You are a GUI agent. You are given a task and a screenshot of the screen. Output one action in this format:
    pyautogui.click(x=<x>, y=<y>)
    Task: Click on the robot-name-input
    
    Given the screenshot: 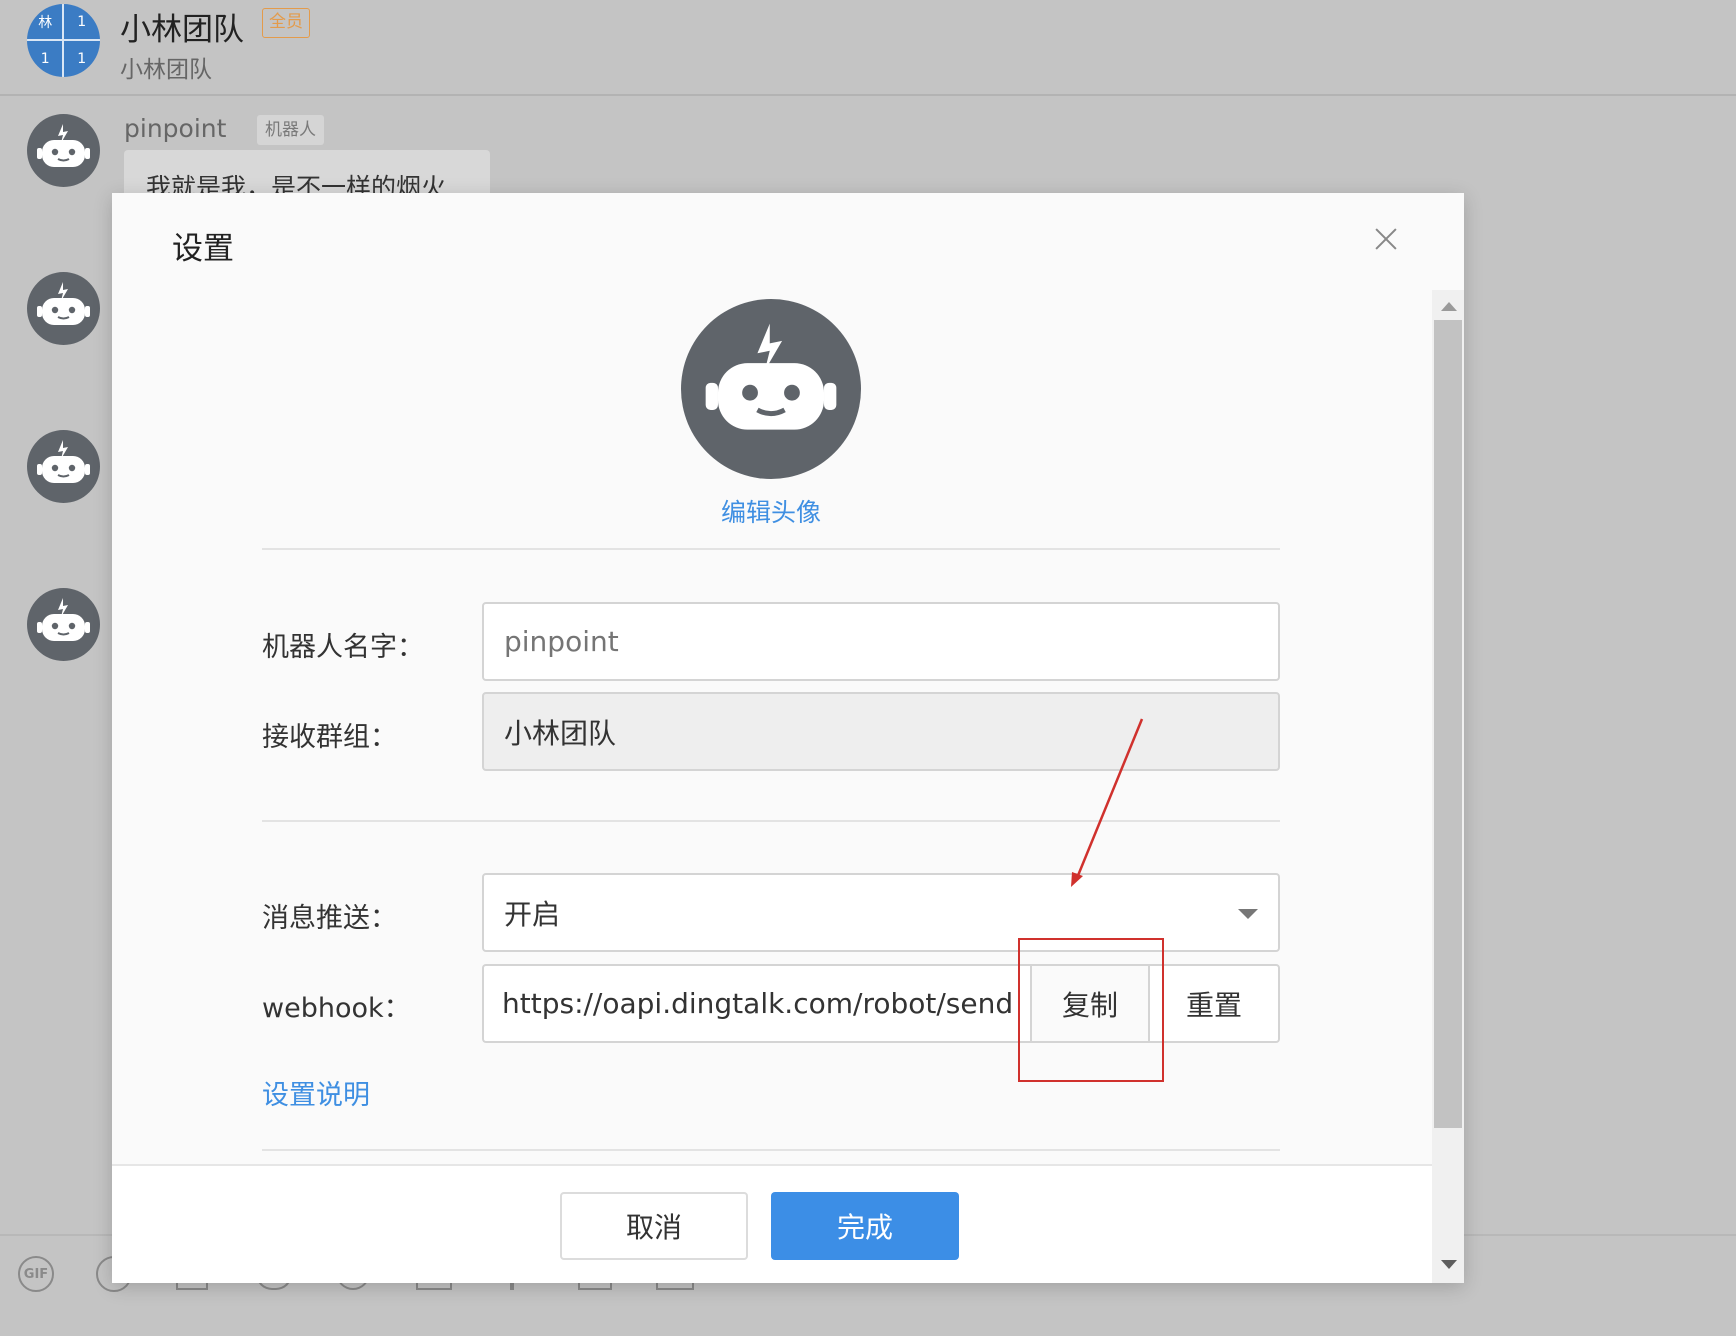 What is the action you would take?
    pyautogui.click(x=881, y=641)
    